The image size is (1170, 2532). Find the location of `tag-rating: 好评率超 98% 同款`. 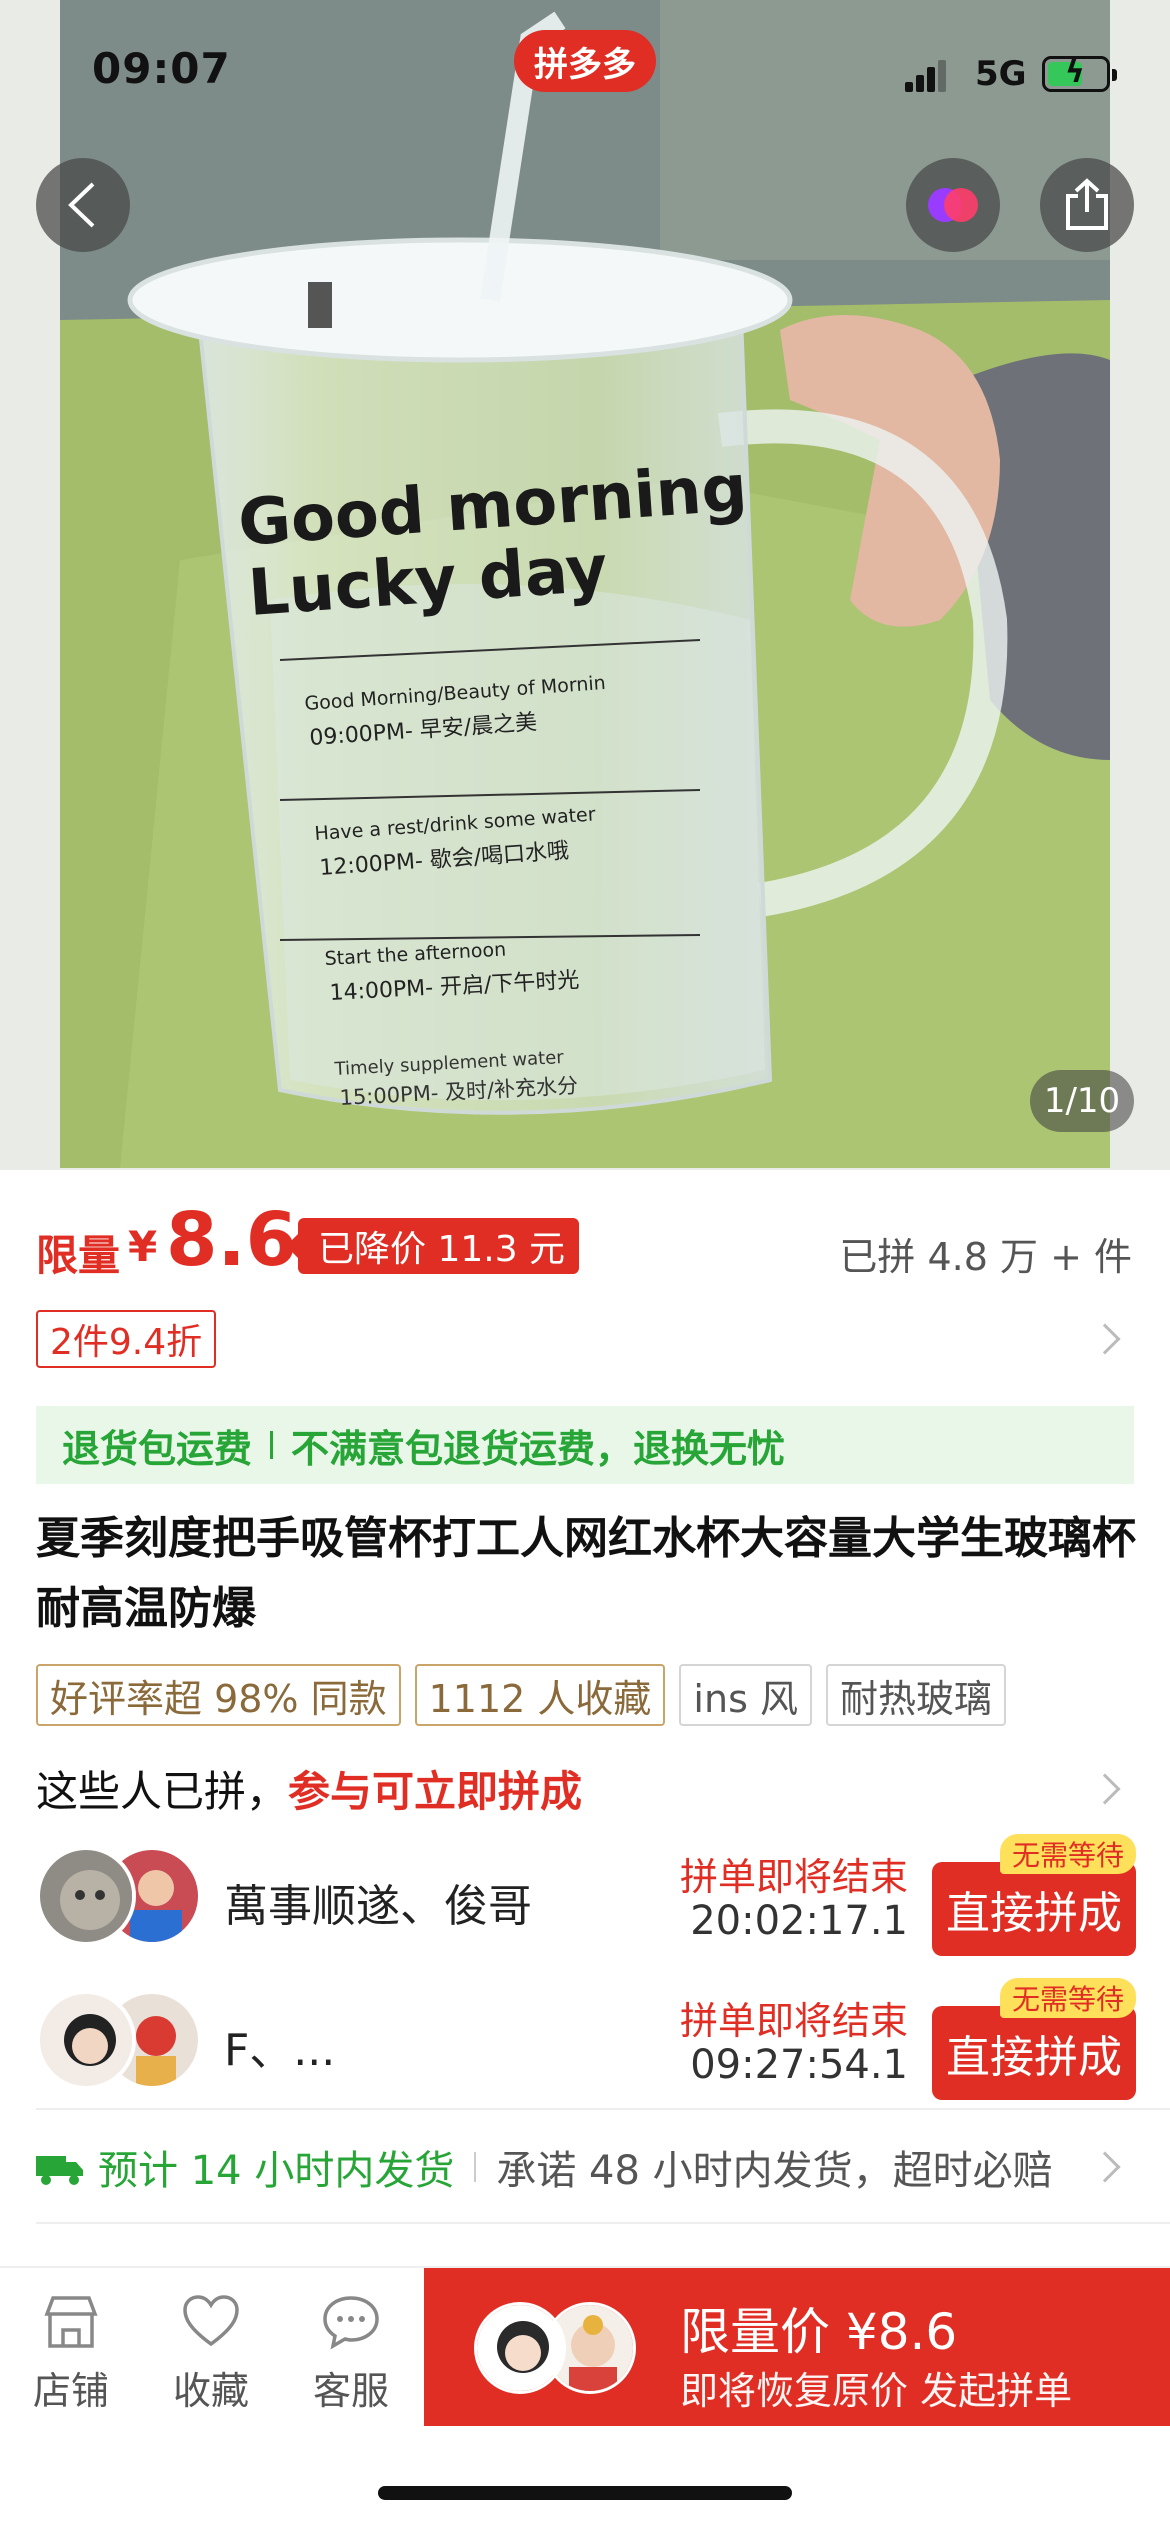

tag-rating: 好评率超 98% 同款 is located at coordinates (218, 1695).